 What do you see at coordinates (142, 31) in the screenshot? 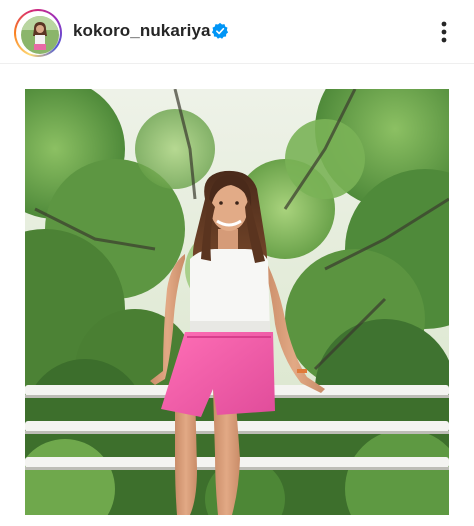
I see `username: kokoro_nukariya` at bounding box center [142, 31].